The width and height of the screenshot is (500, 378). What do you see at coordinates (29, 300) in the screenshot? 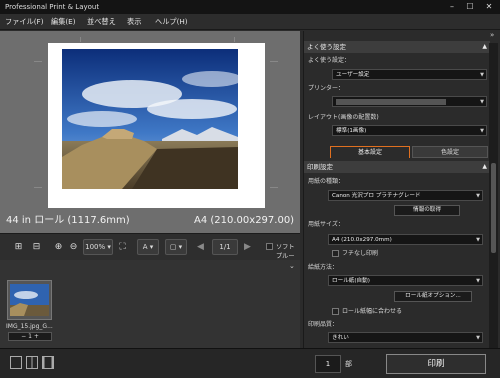
I see `thumbnail-item` at bounding box center [29, 300].